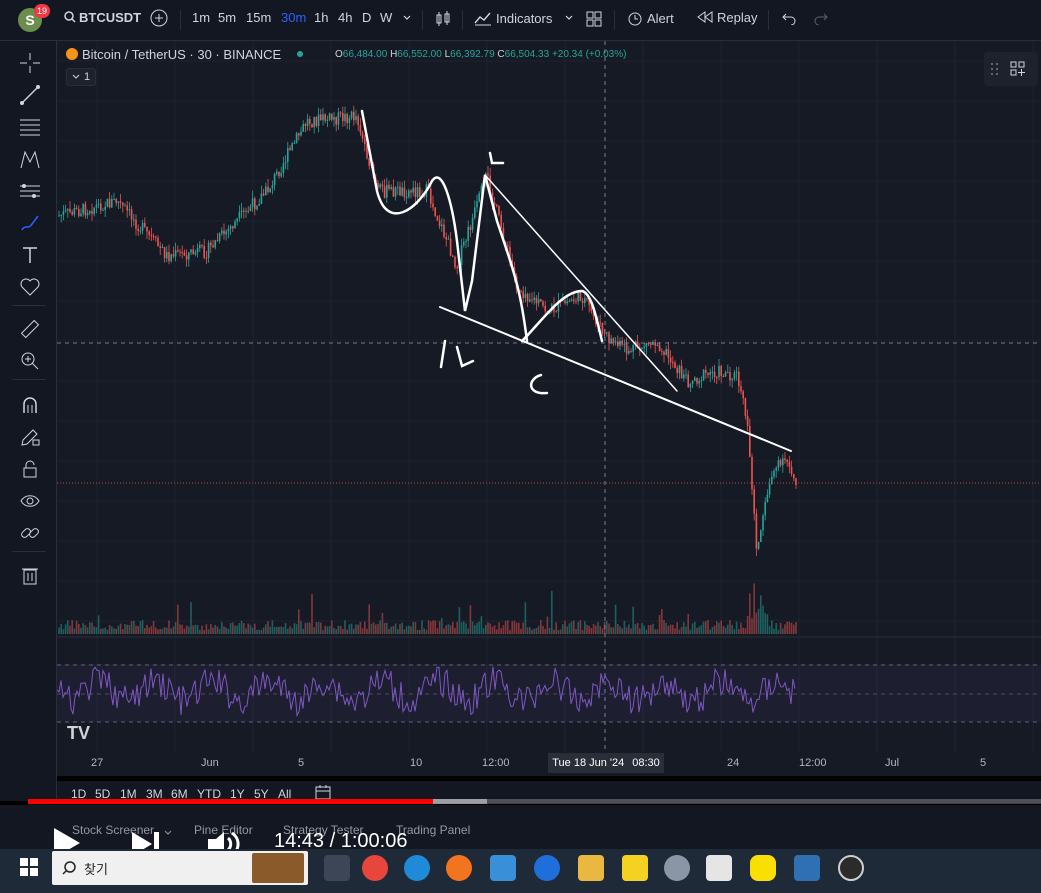 The height and width of the screenshot is (893, 1041). Describe the element at coordinates (30, 223) in the screenshot. I see `brush-tool` at that location.